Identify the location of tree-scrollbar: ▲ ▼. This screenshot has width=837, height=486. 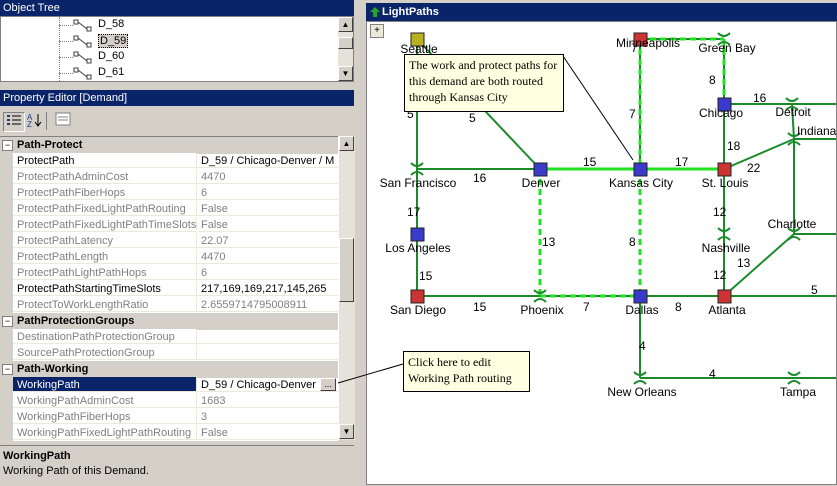
(345, 49).